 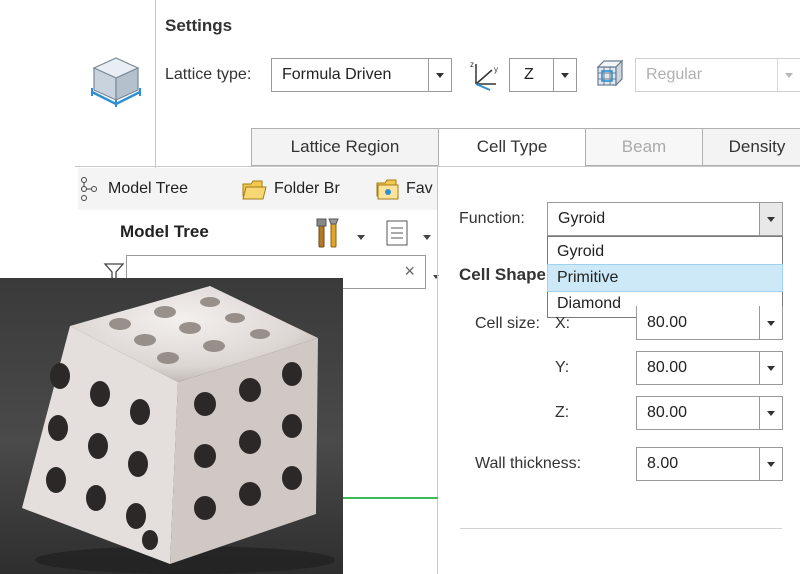 What do you see at coordinates (148, 188) in the screenshot?
I see `tab-model-tree-label: Model Tree` at bounding box center [148, 188].